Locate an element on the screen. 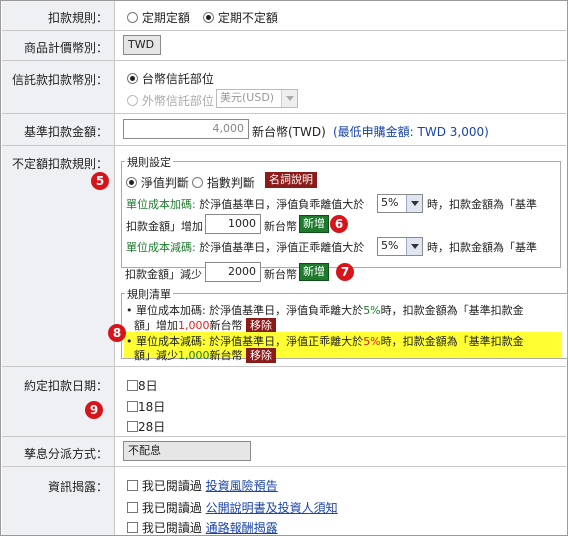 The image size is (568, 536). disclosure-item-2: 我已閱讀過 公開說明書及投資人須知 is located at coordinates (232, 507).